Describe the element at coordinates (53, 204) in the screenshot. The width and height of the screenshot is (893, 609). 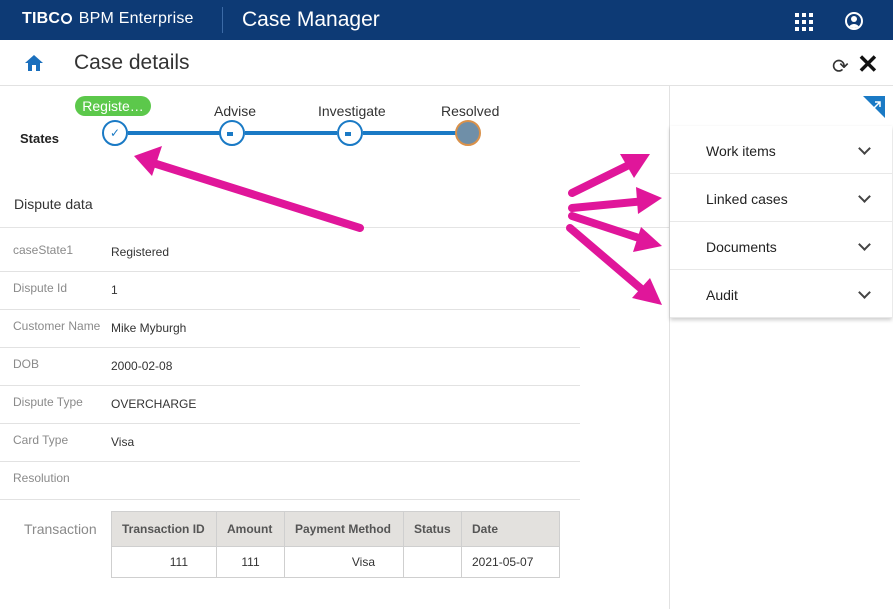
I see `section-title: Dispute data` at that location.